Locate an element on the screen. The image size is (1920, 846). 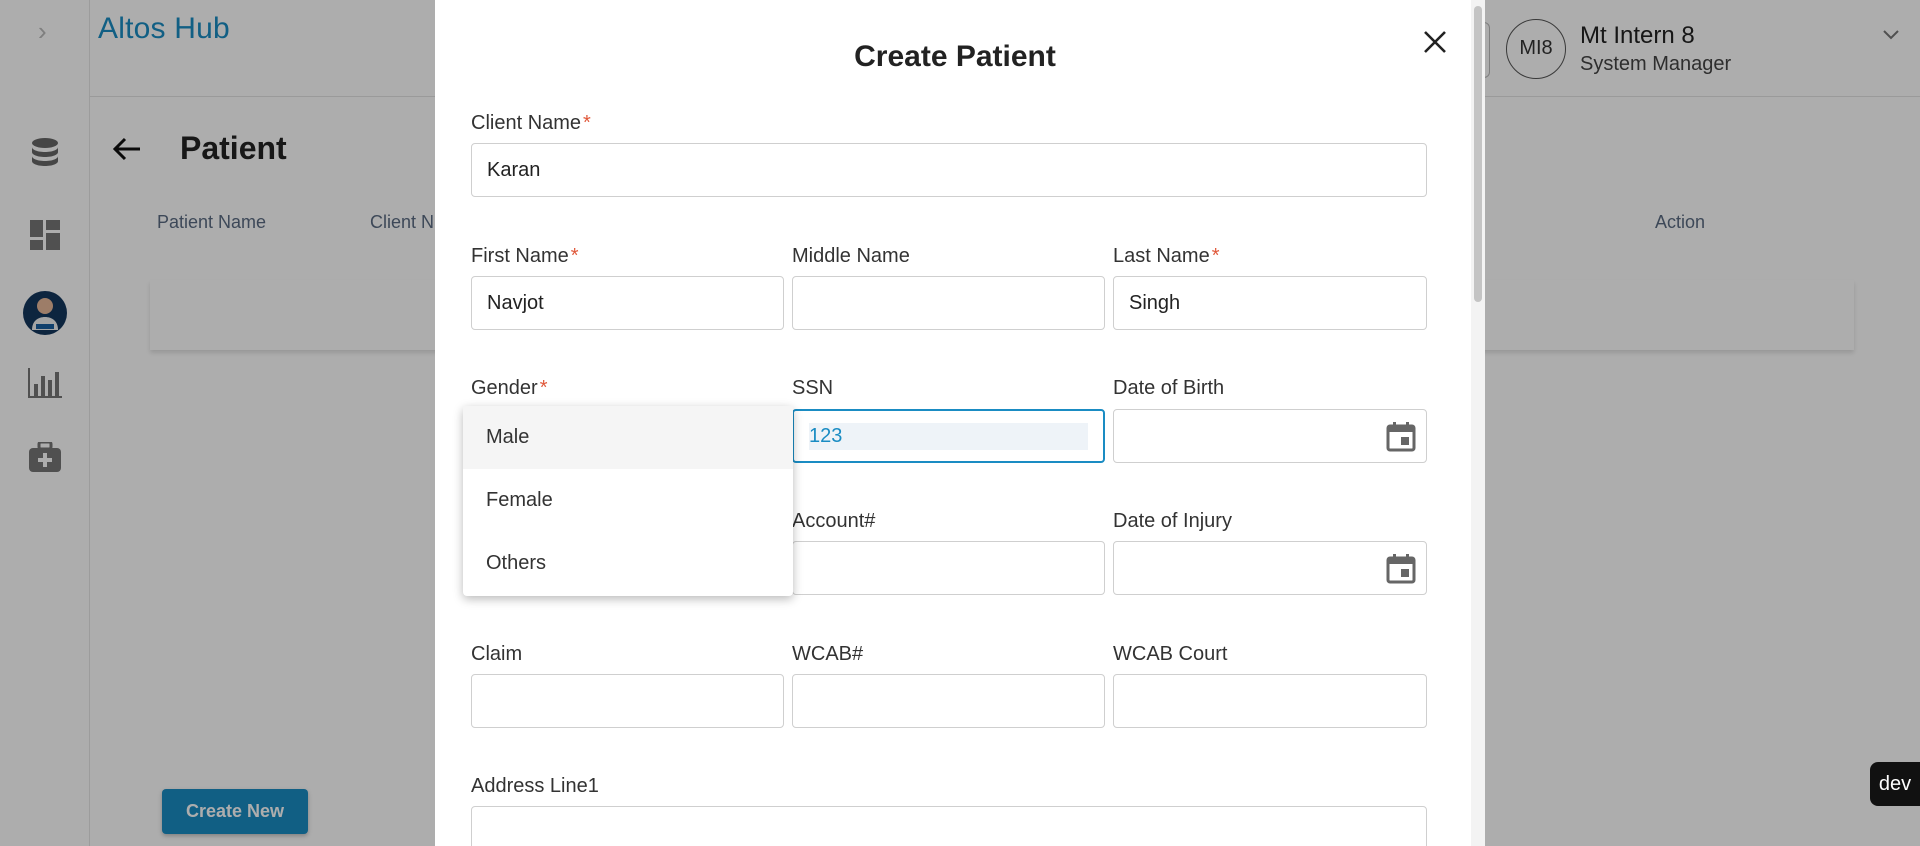
account-field is located at coordinates (948, 568).